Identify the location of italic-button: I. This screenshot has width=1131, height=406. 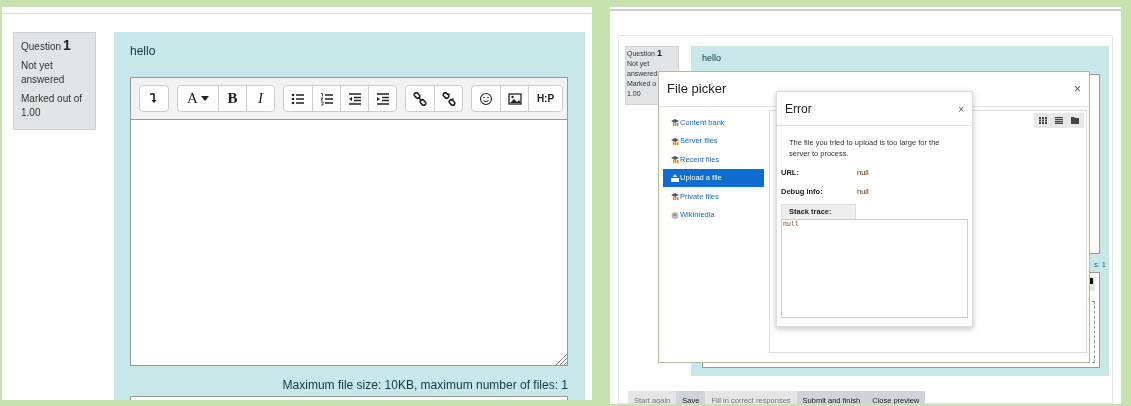
(260, 98).